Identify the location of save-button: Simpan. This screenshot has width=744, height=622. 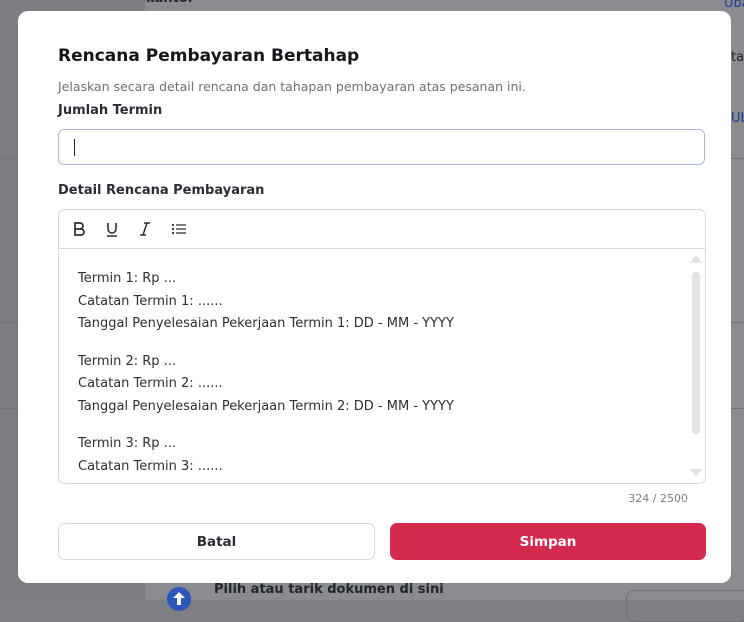
(548, 541).